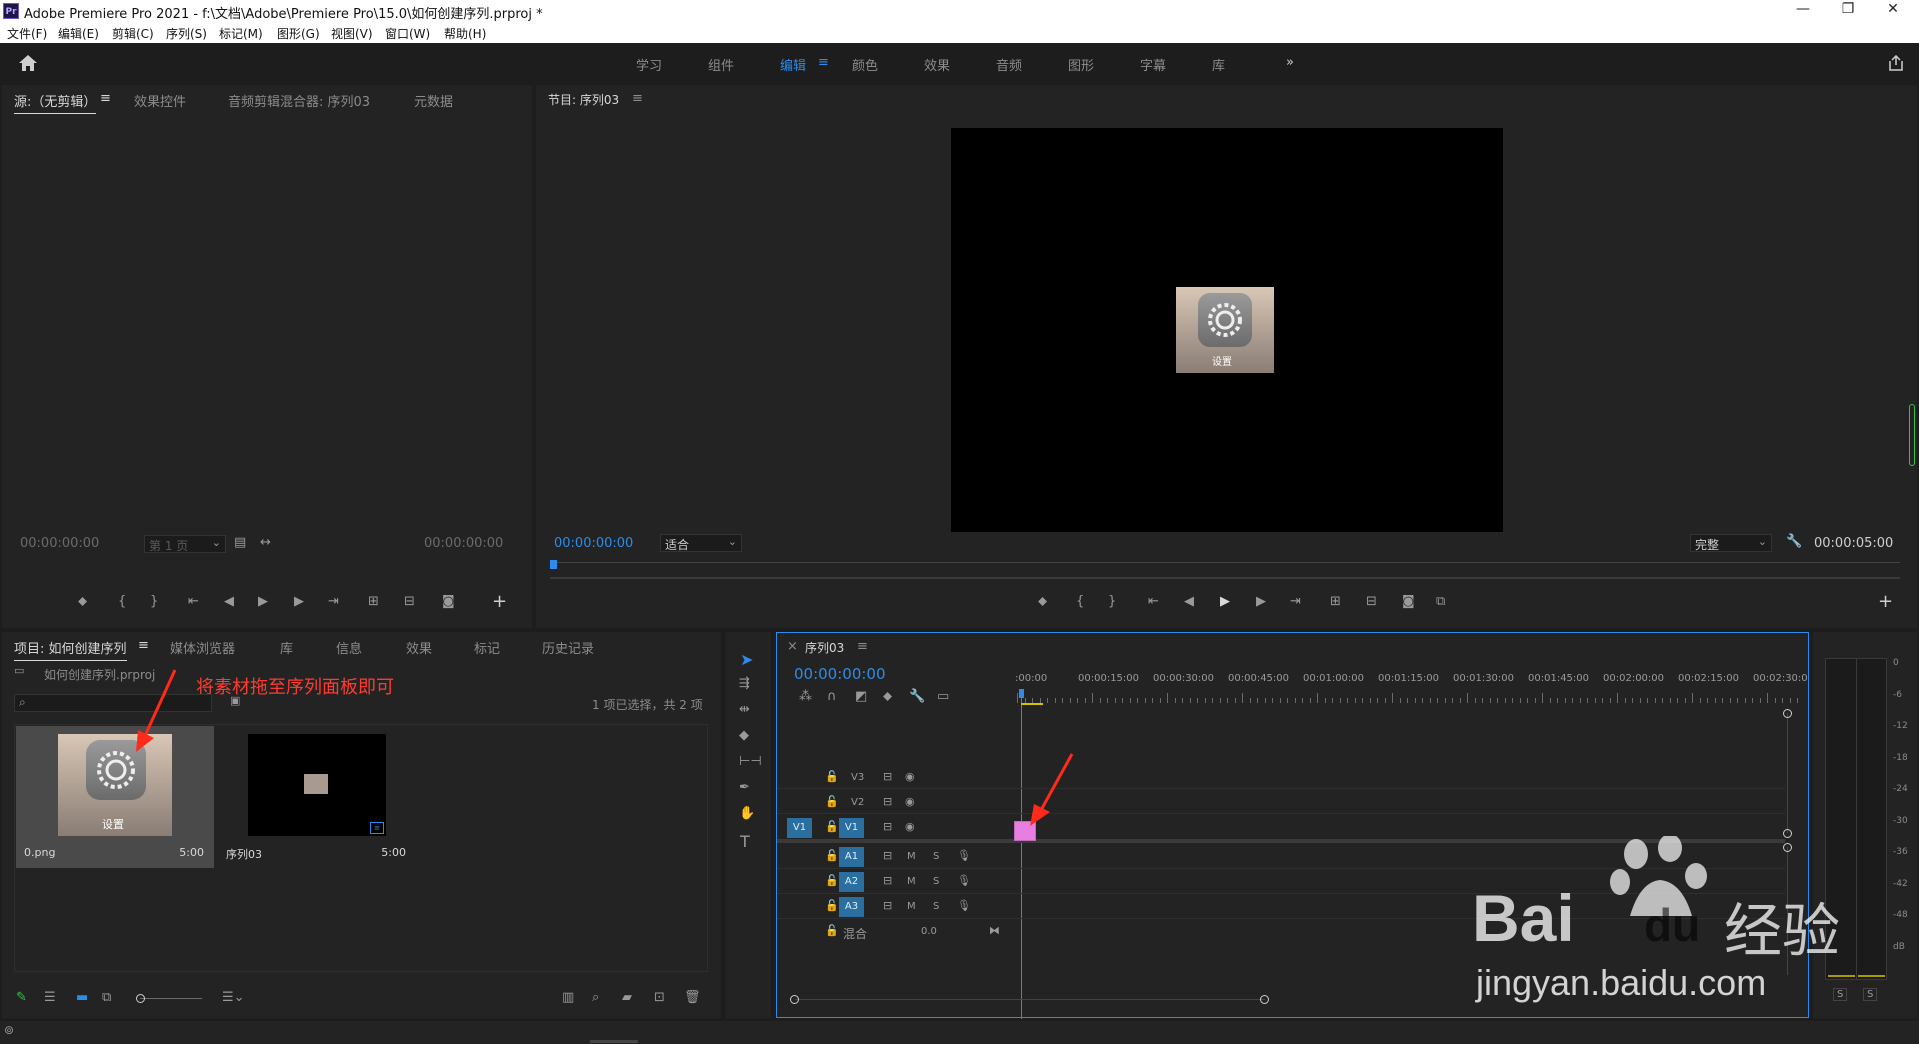 This screenshot has height=1044, width=1919. Describe the element at coordinates (1731, 543) in the screenshot. I see `quality-select: 完整 ⌄` at that location.